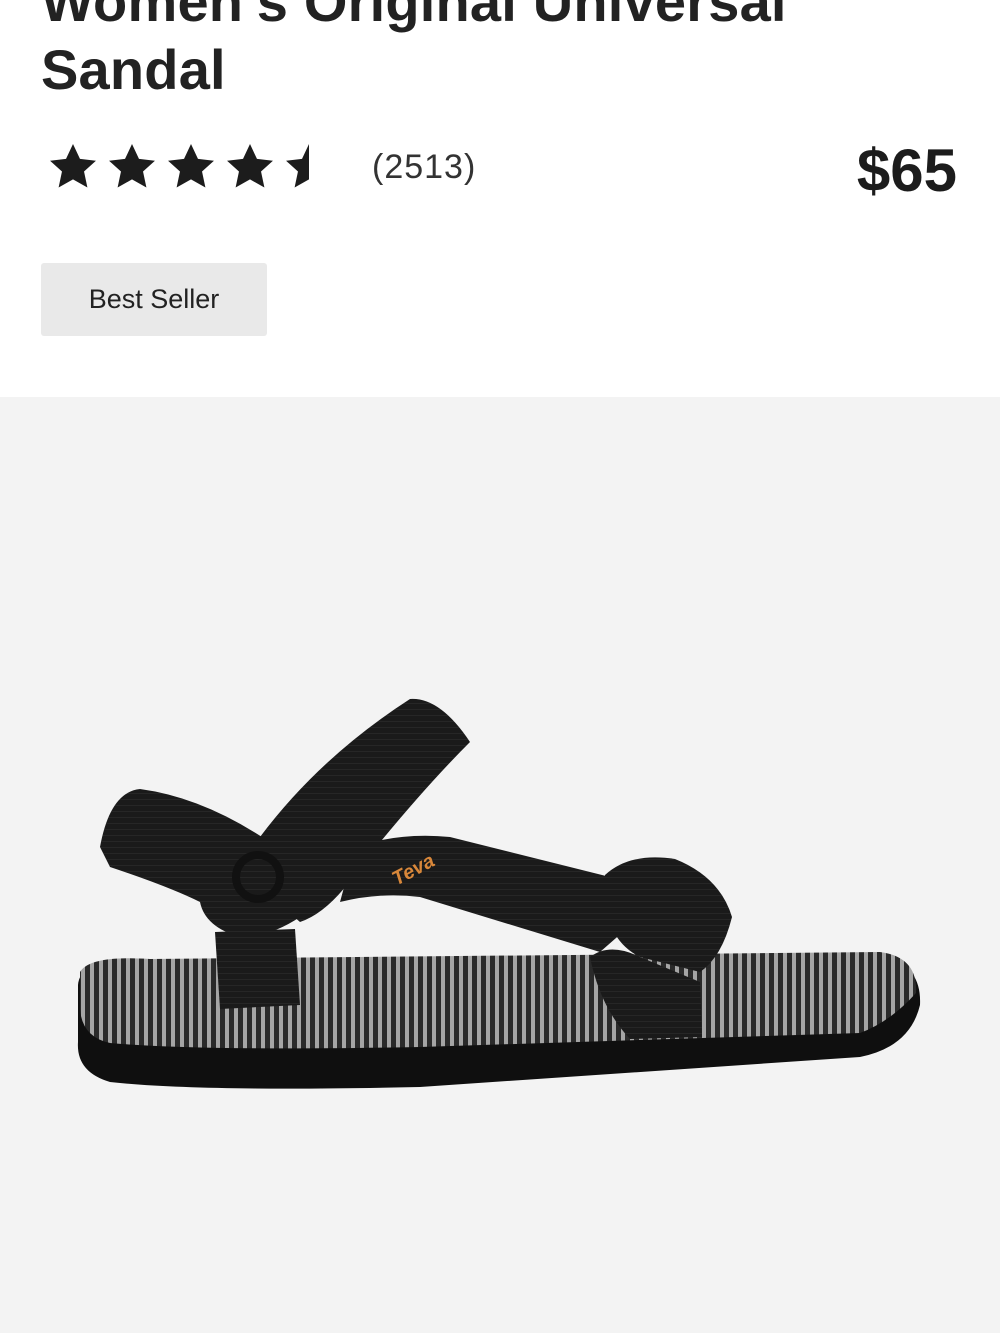  Describe the element at coordinates (424, 167) in the screenshot. I see `review-count: (2513)` at that location.